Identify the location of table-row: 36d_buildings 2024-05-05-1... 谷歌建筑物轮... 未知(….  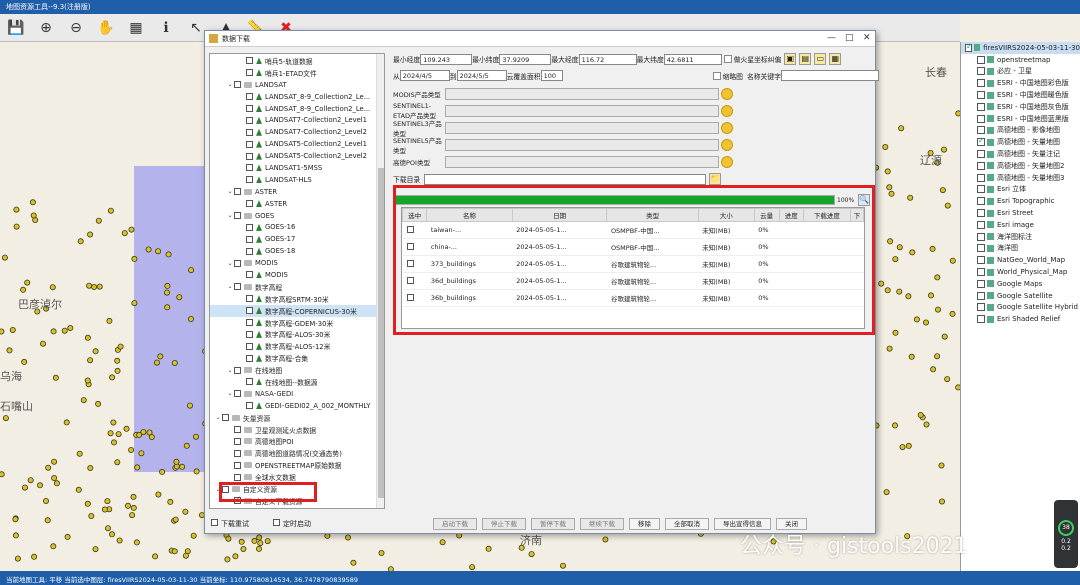
(633, 281).